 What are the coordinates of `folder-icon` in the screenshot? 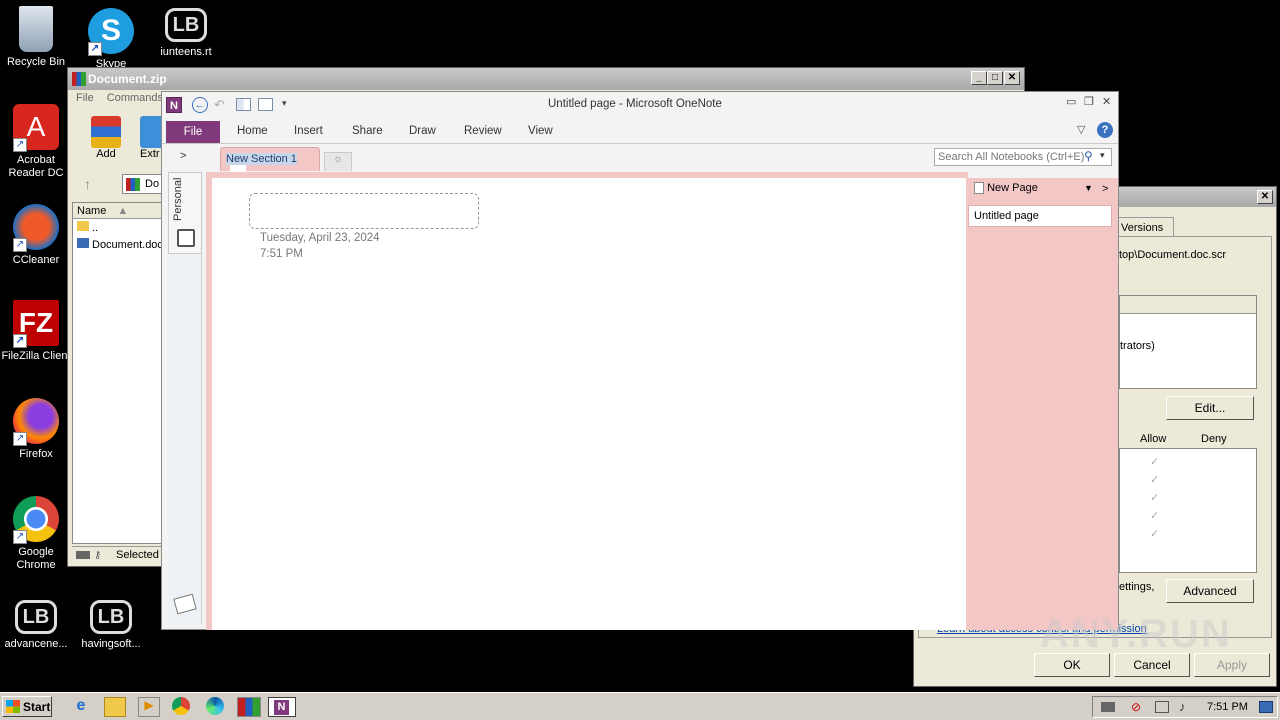 It's located at (83, 226).